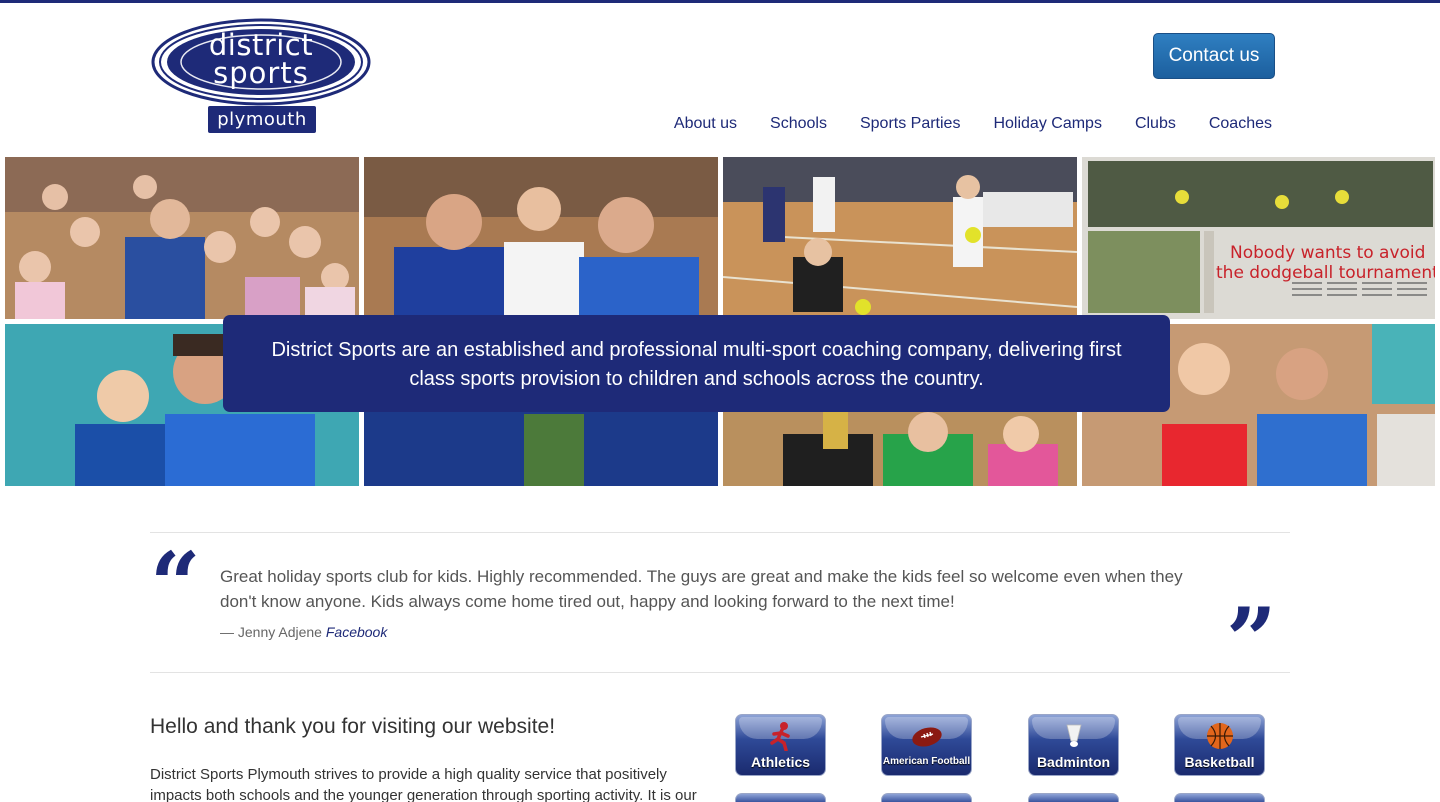 The height and width of the screenshot is (802, 1440). I want to click on nav-item-about-us: About us, so click(705, 124).